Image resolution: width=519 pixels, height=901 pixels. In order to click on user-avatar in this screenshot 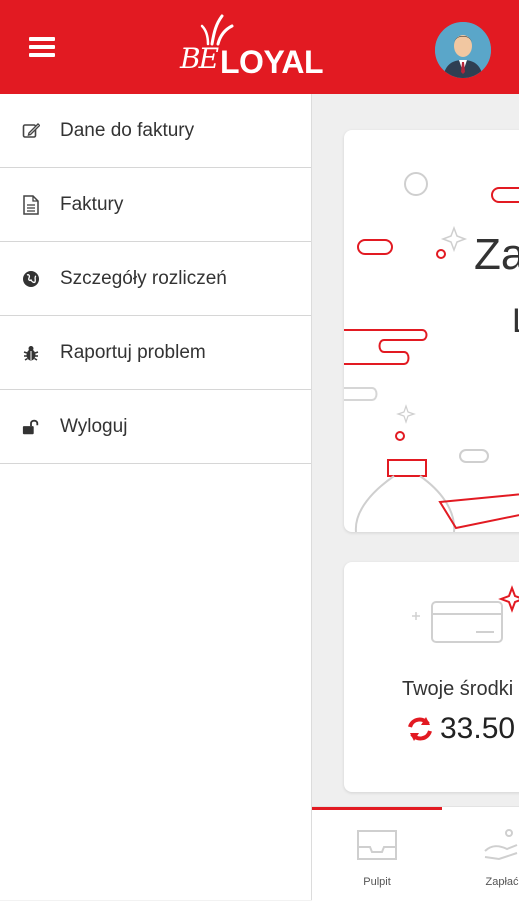, I will do `click(463, 50)`.